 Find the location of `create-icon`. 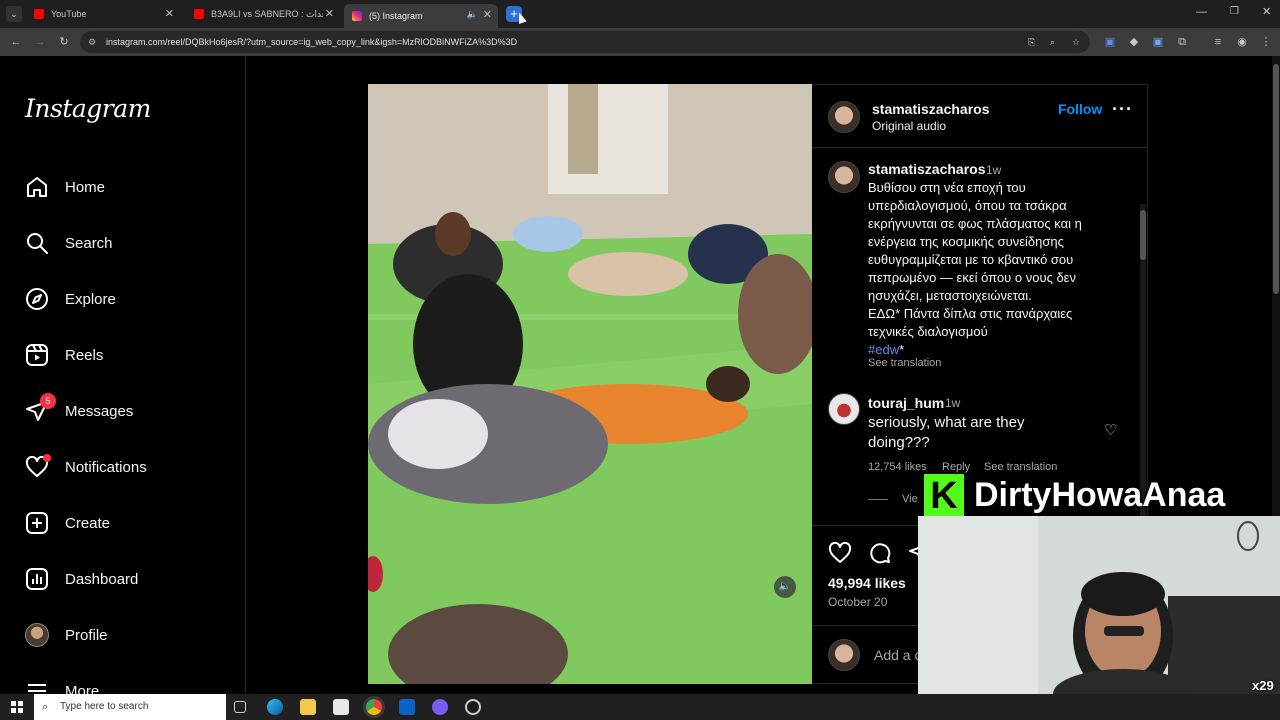

create-icon is located at coordinates (37, 523).